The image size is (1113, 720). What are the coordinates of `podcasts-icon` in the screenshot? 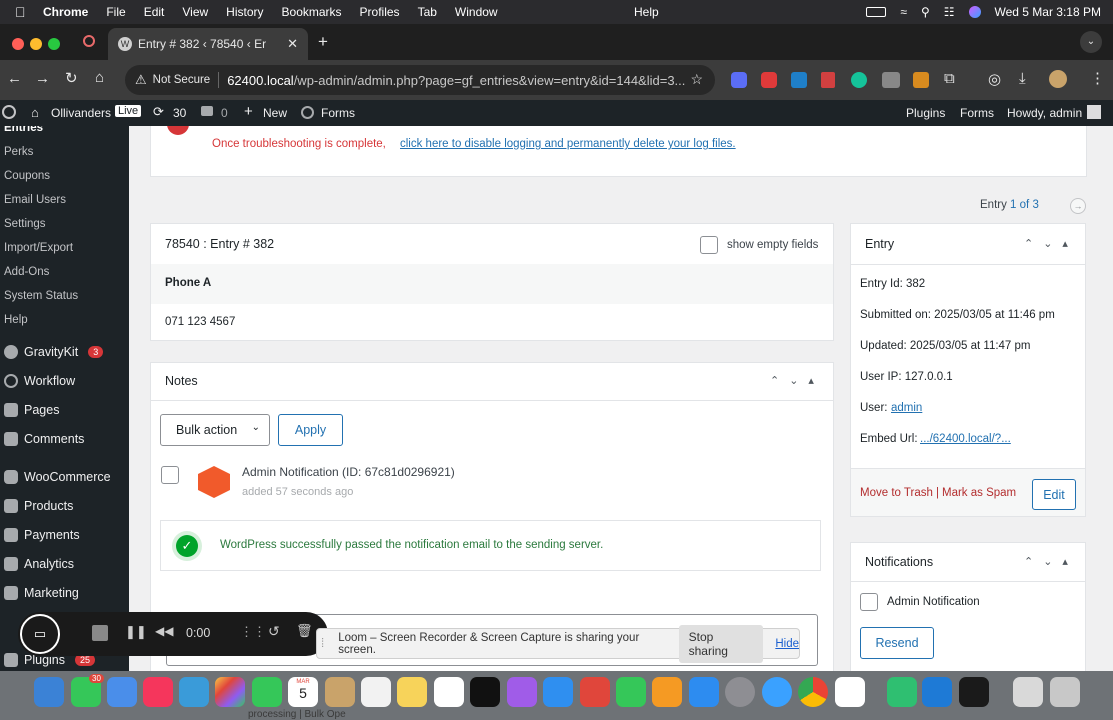 It's located at (522, 692).